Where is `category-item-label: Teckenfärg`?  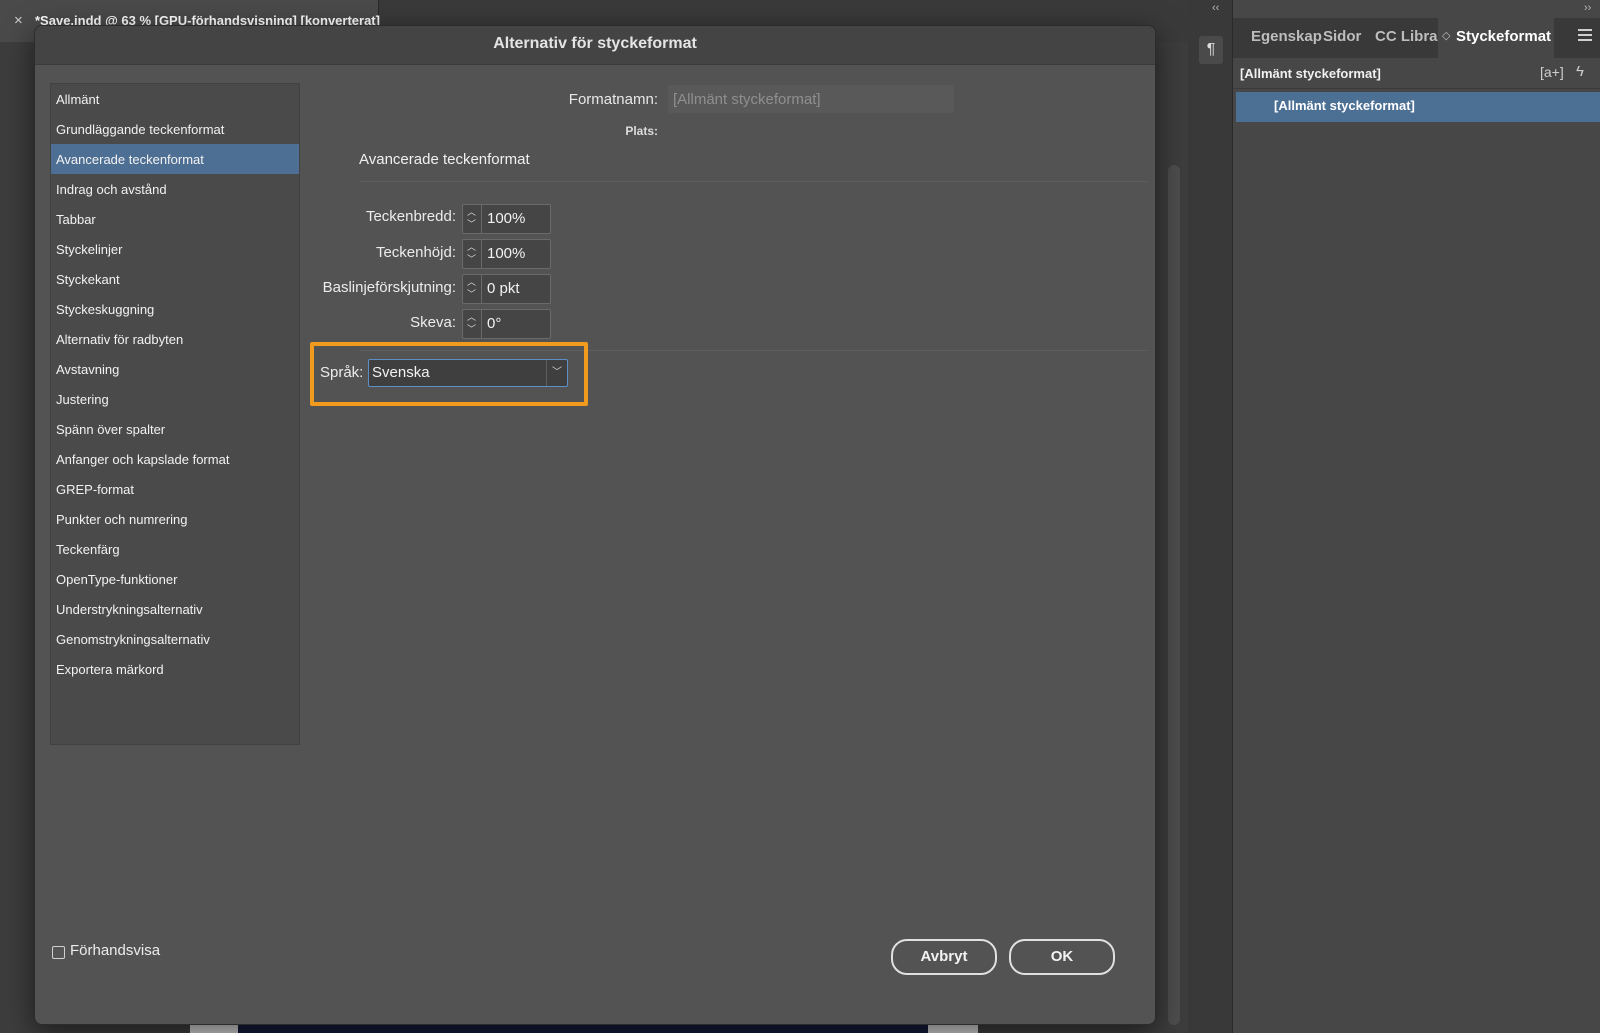 category-item-label: Teckenfärg is located at coordinates (88, 549).